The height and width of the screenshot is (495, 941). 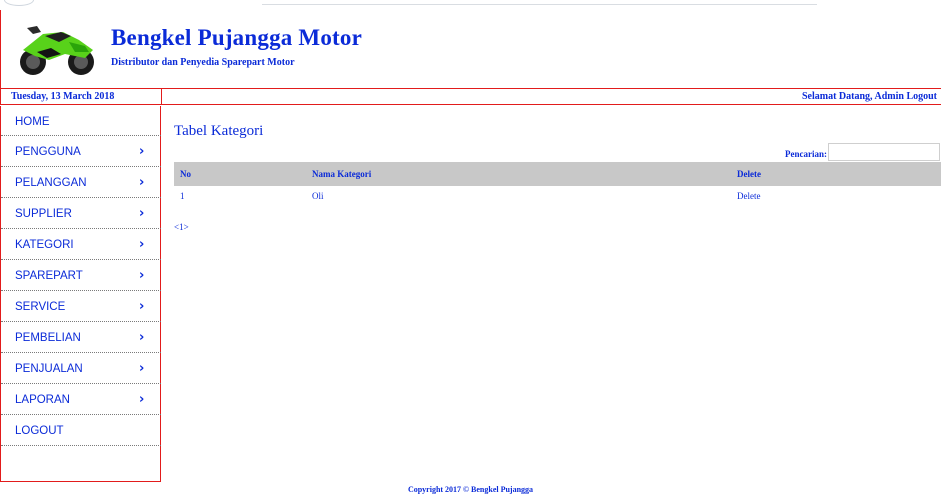 I want to click on sidebar-item-supplier: SUPPLIER ›, so click(x=81, y=213).